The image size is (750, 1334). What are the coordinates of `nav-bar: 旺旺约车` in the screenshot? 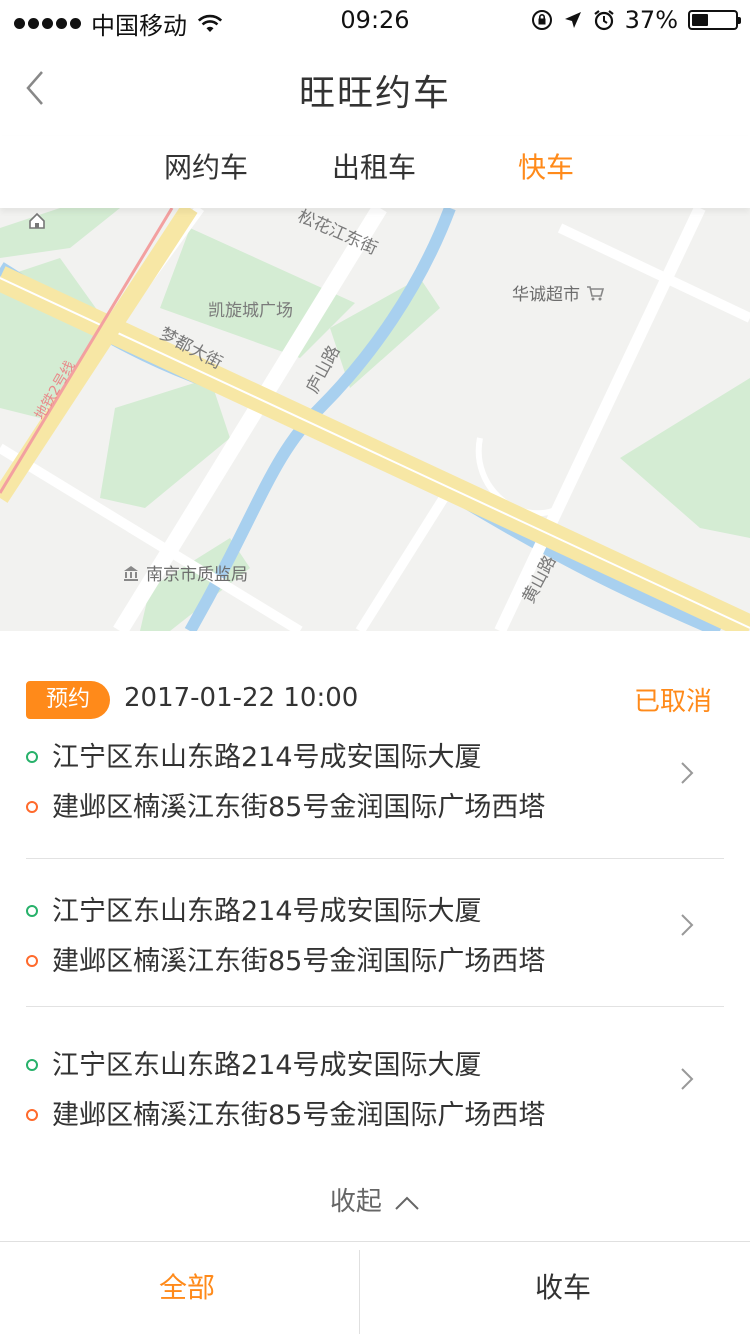 It's located at (375, 88).